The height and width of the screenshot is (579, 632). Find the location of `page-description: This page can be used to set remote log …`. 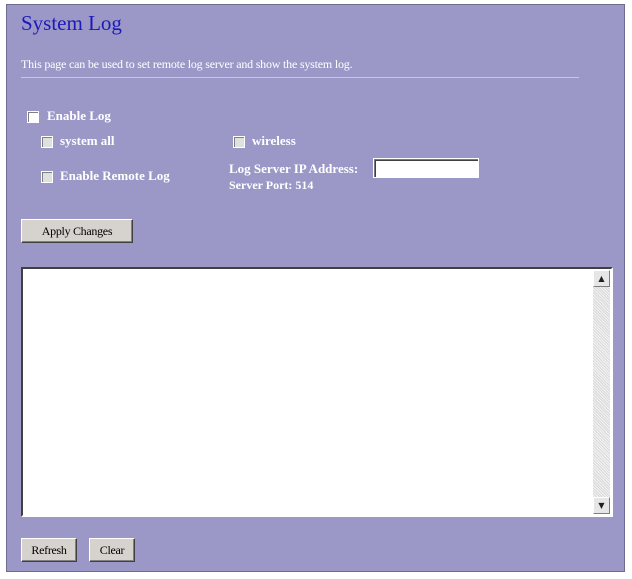

page-description: This page can be used to set remote log … is located at coordinates (187, 64).